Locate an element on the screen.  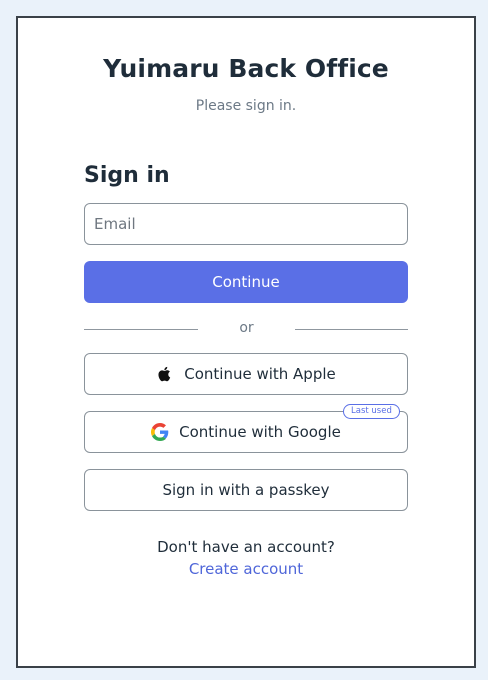
continue-with-apple-button: Continue with Apple is located at coordinates (246, 374).